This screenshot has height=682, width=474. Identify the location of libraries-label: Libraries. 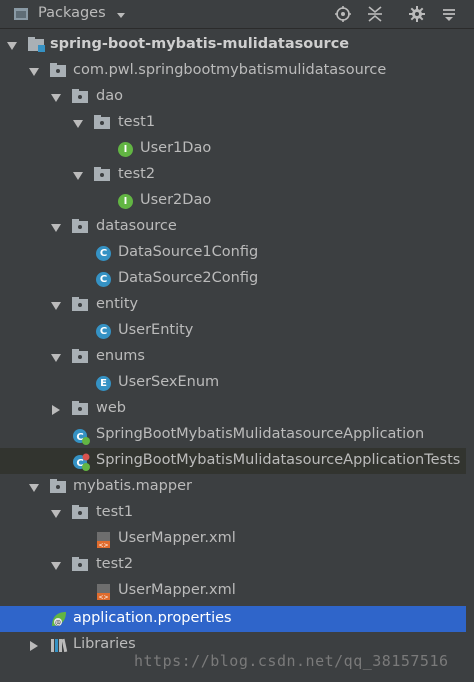
(104, 644).